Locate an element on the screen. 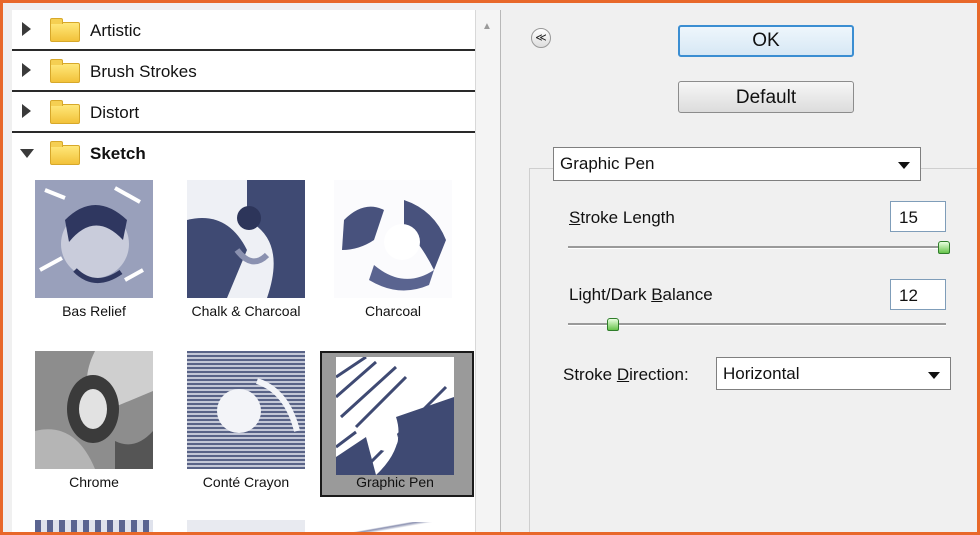 This screenshot has width=980, height=535. filter-select: Graphic Pen is located at coordinates (737, 164).